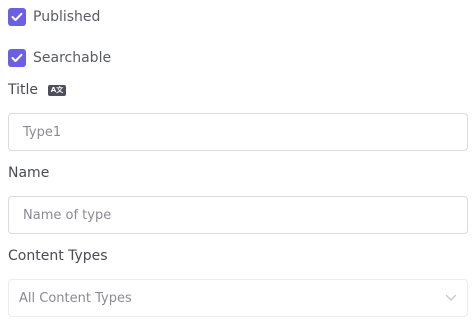 Image resolution: width=476 pixels, height=320 pixels. Describe the element at coordinates (75, 298) in the screenshot. I see `content-types-selected: All Content Types` at that location.